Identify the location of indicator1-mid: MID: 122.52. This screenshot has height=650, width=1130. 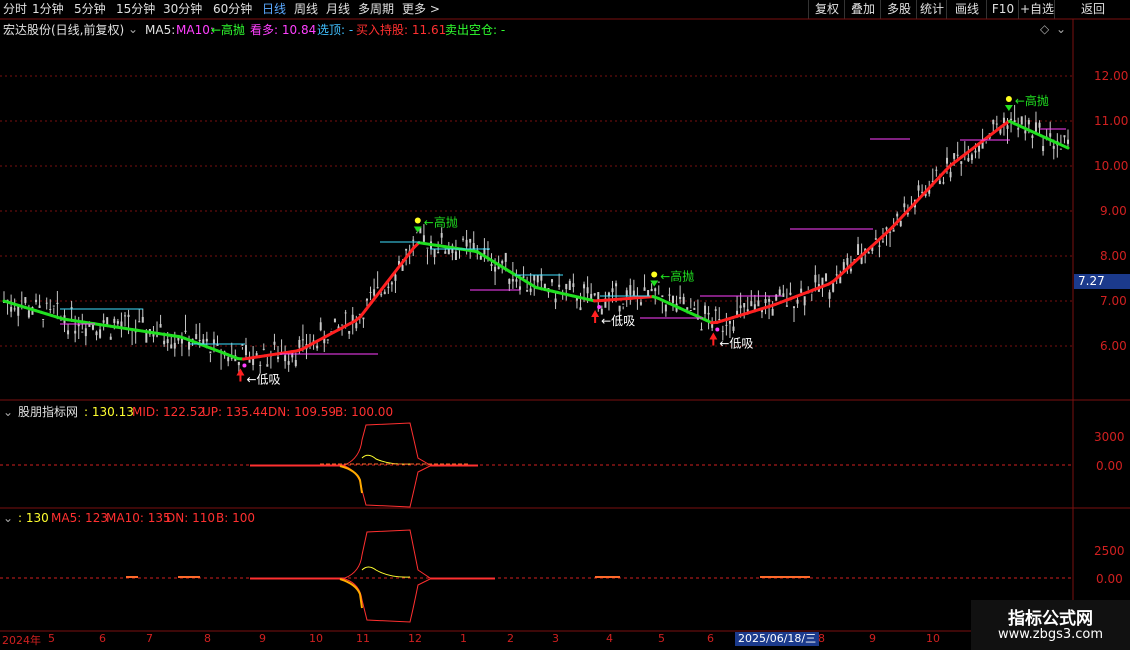
(168, 412).